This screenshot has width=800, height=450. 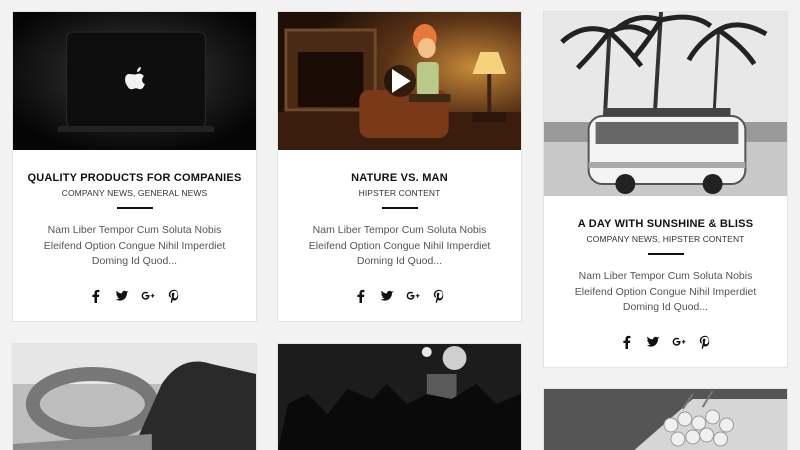 I want to click on post-video-thumbnail, so click(x=399, y=81).